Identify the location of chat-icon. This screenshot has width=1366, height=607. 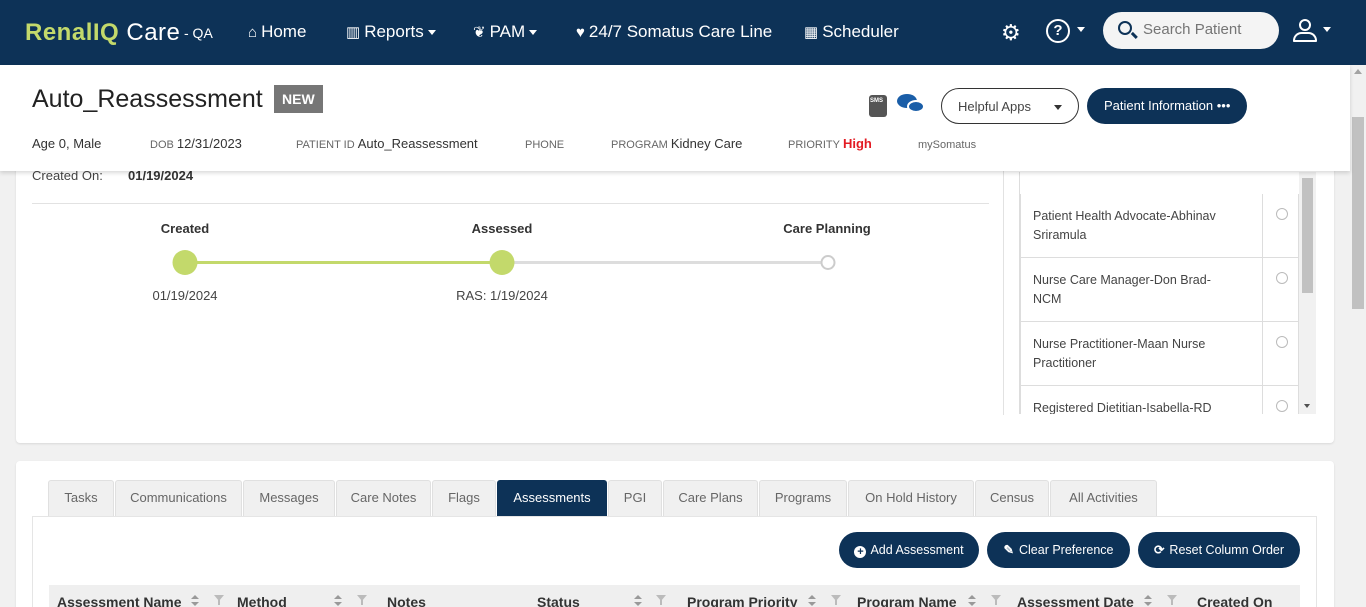
(912, 105).